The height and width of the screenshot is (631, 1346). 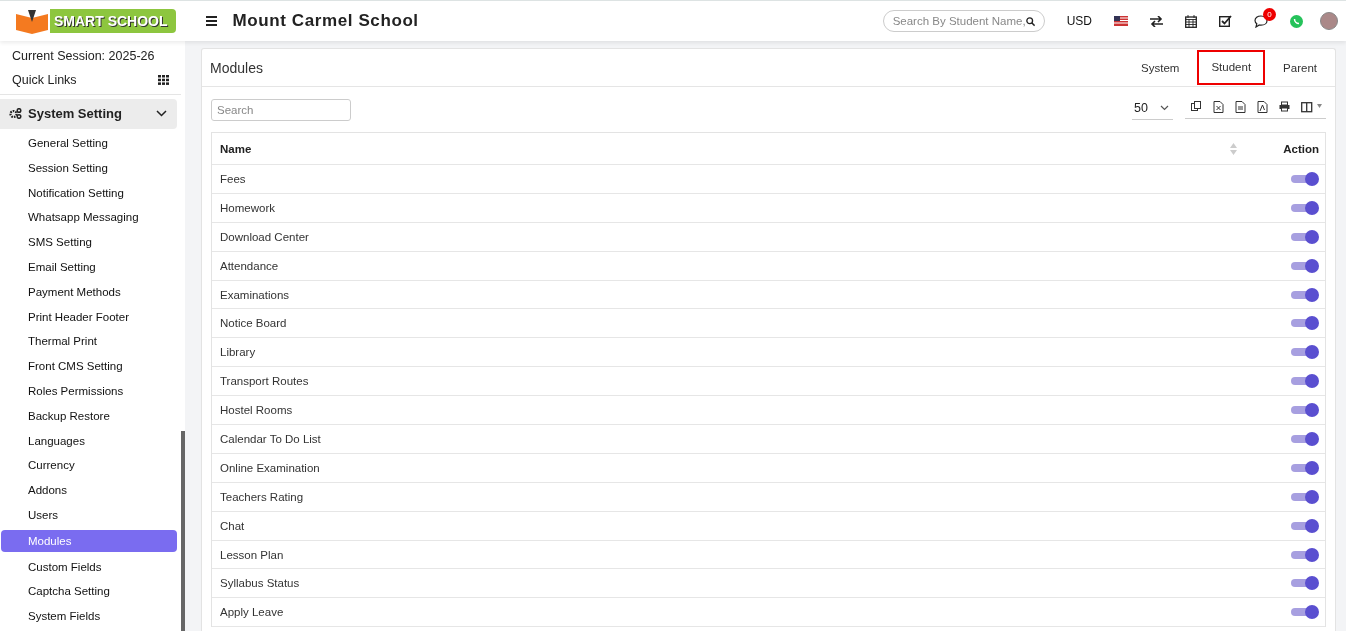 What do you see at coordinates (247, 207) in the screenshot?
I see `module-name: Homework` at bounding box center [247, 207].